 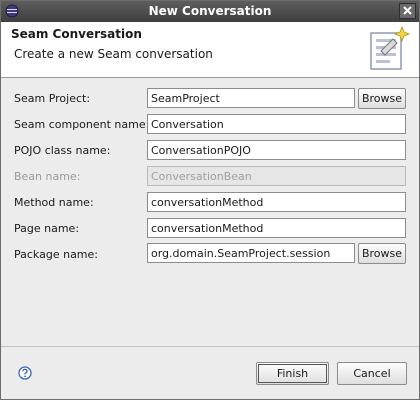 What do you see at coordinates (251, 98) in the screenshot?
I see `seam-project-input` at bounding box center [251, 98].